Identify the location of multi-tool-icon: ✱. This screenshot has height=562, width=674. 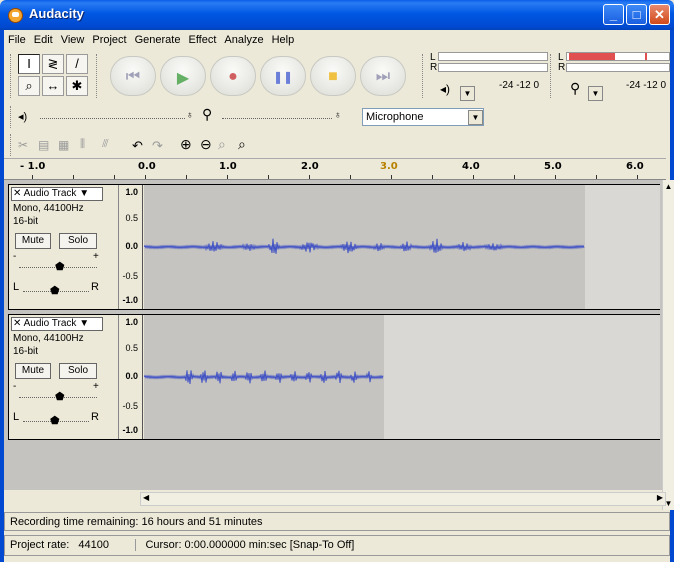
(77, 86).